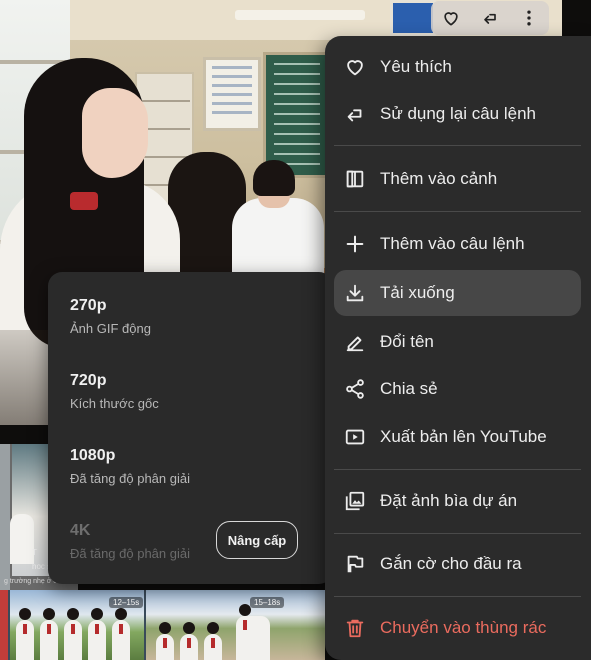 The image size is (591, 660). I want to click on menu-item-flag-output: Gắn cờ cho đầu ra, so click(457, 564).